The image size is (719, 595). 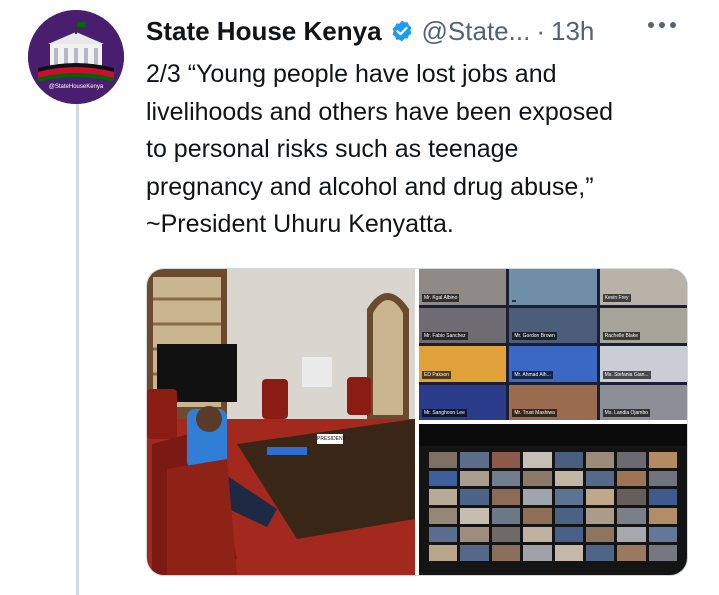 What do you see at coordinates (514, 300) in the screenshot?
I see `participant-label` at bounding box center [514, 300].